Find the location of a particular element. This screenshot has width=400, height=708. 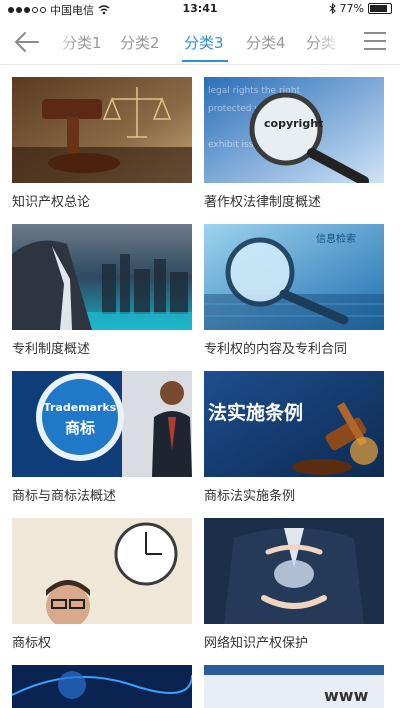

back-arrow-icon is located at coordinates (27, 42).